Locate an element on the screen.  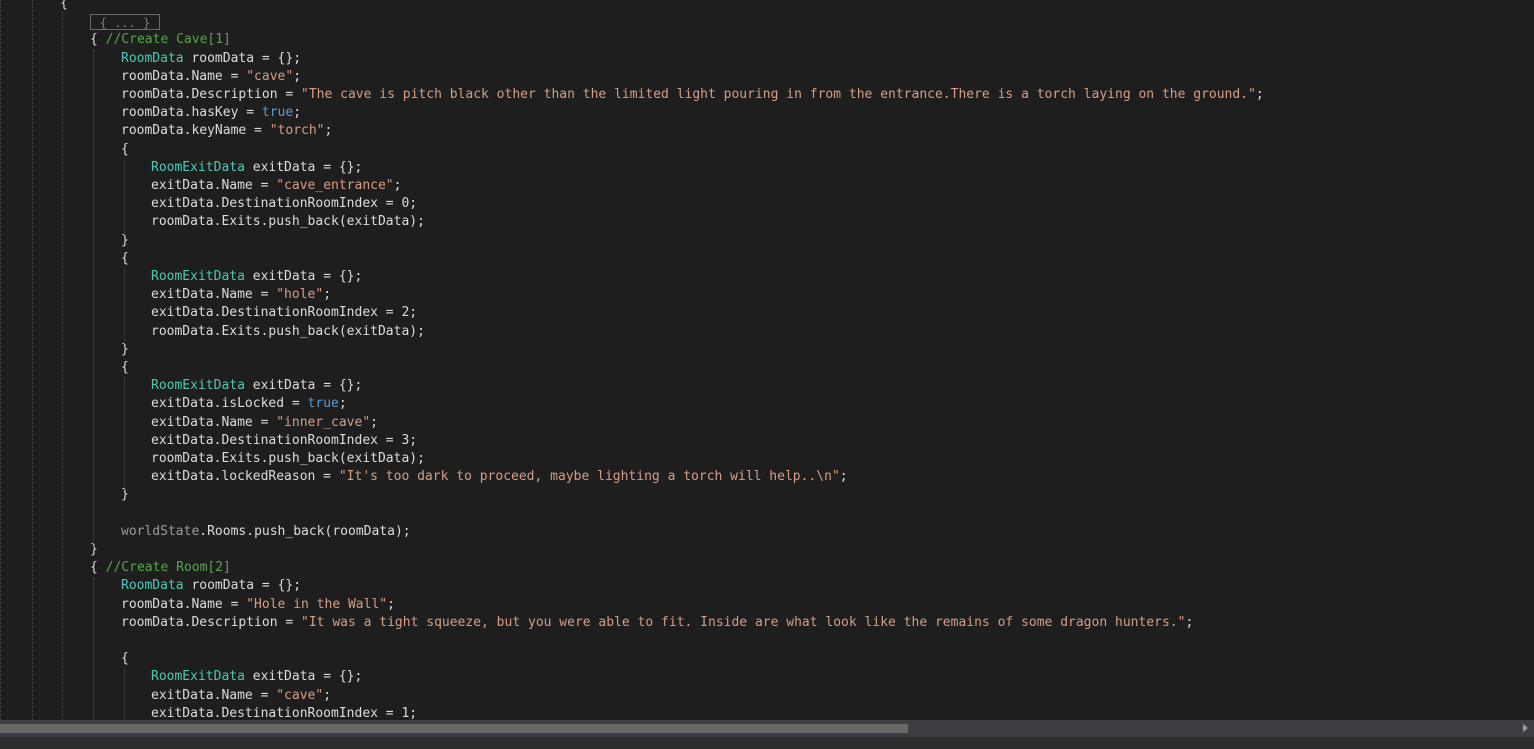
code-line: roomData.keyName = "torch"; is located at coordinates (226, 131).